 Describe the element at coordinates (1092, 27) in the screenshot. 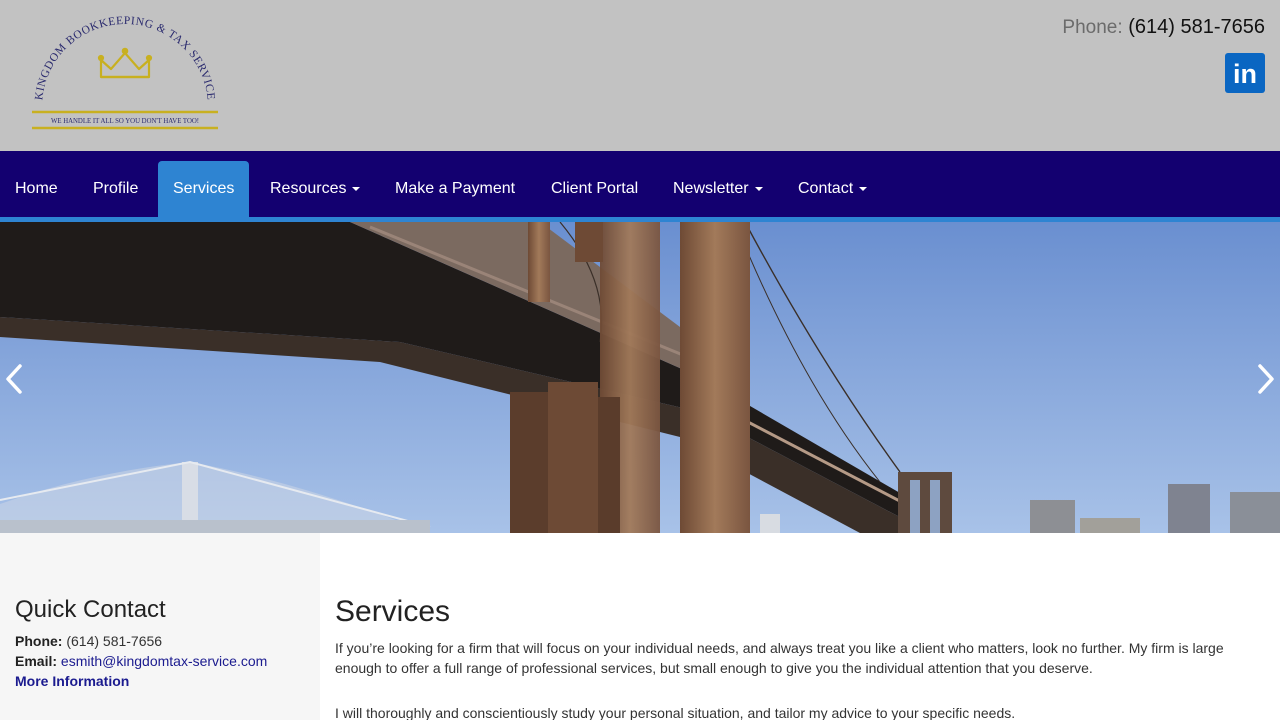

I see `header-phone-label: Phone:` at that location.